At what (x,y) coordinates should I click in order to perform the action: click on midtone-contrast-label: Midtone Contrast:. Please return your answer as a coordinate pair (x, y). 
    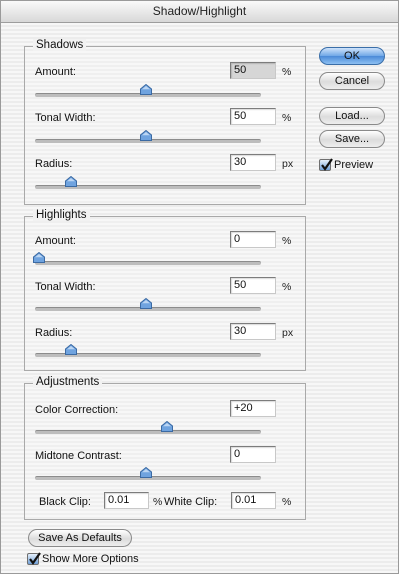
    Looking at the image, I should click on (78, 456).